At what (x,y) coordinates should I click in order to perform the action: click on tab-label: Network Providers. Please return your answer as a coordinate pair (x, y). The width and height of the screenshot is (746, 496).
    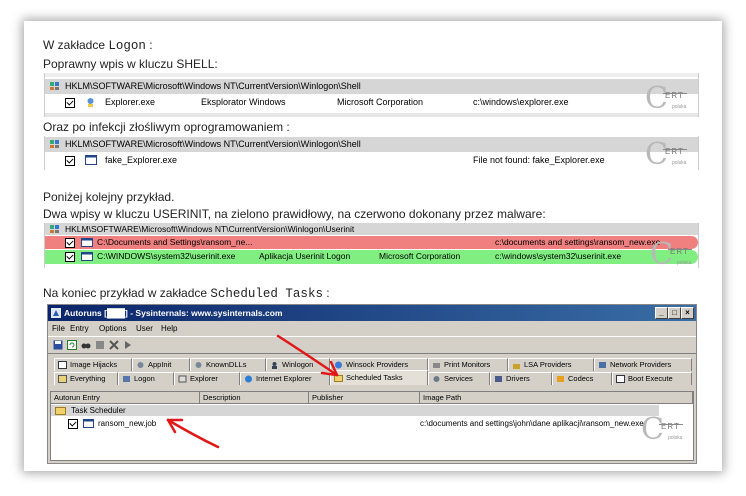
    Looking at the image, I should click on (641, 364).